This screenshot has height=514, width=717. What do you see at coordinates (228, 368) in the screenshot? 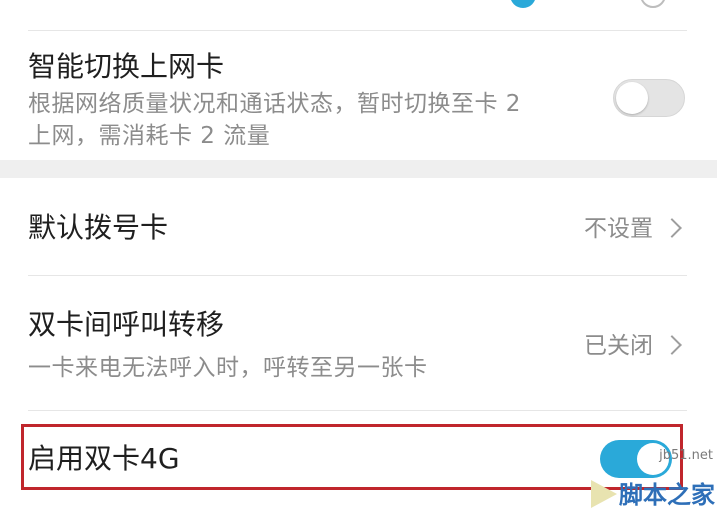
I see `call-forward-desc: 一卡来电无法呼入时，呼转至另一张卡` at bounding box center [228, 368].